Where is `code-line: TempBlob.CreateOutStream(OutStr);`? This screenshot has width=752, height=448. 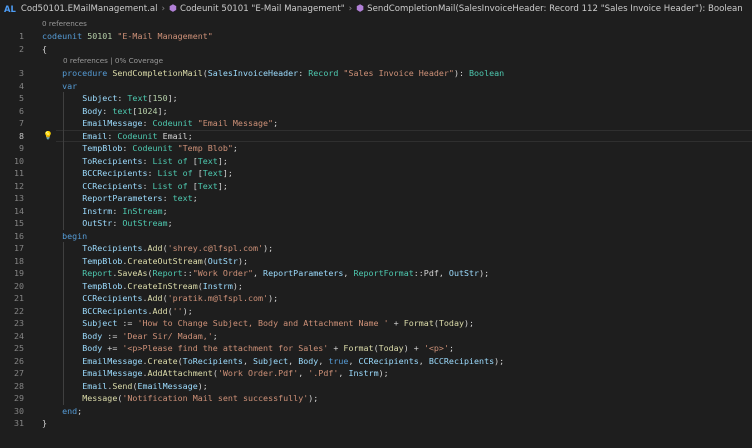 code-line: TempBlob.CreateOutStream(OutStr); is located at coordinates (145, 261).